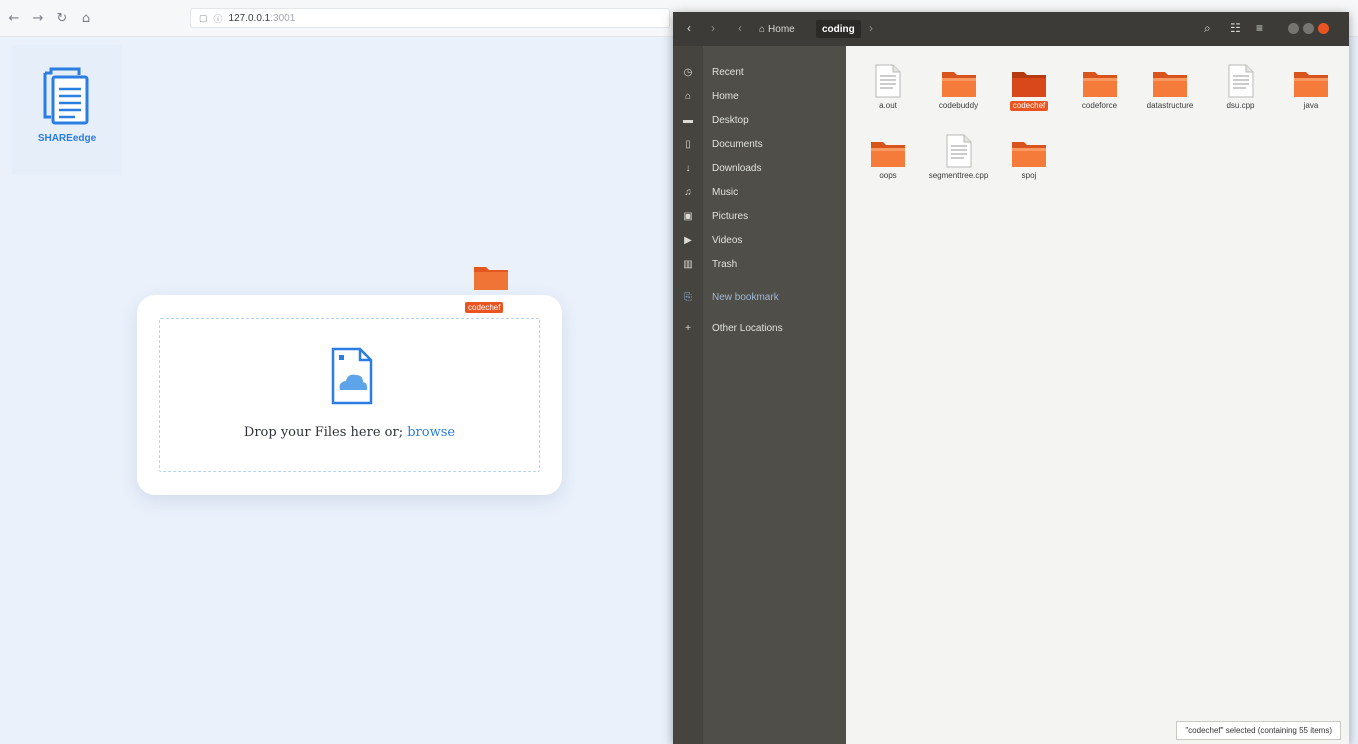  What do you see at coordinates (430, 18) in the screenshot?
I see `address-bar: ▢ ⓘ 127.0.0.1:3001` at bounding box center [430, 18].